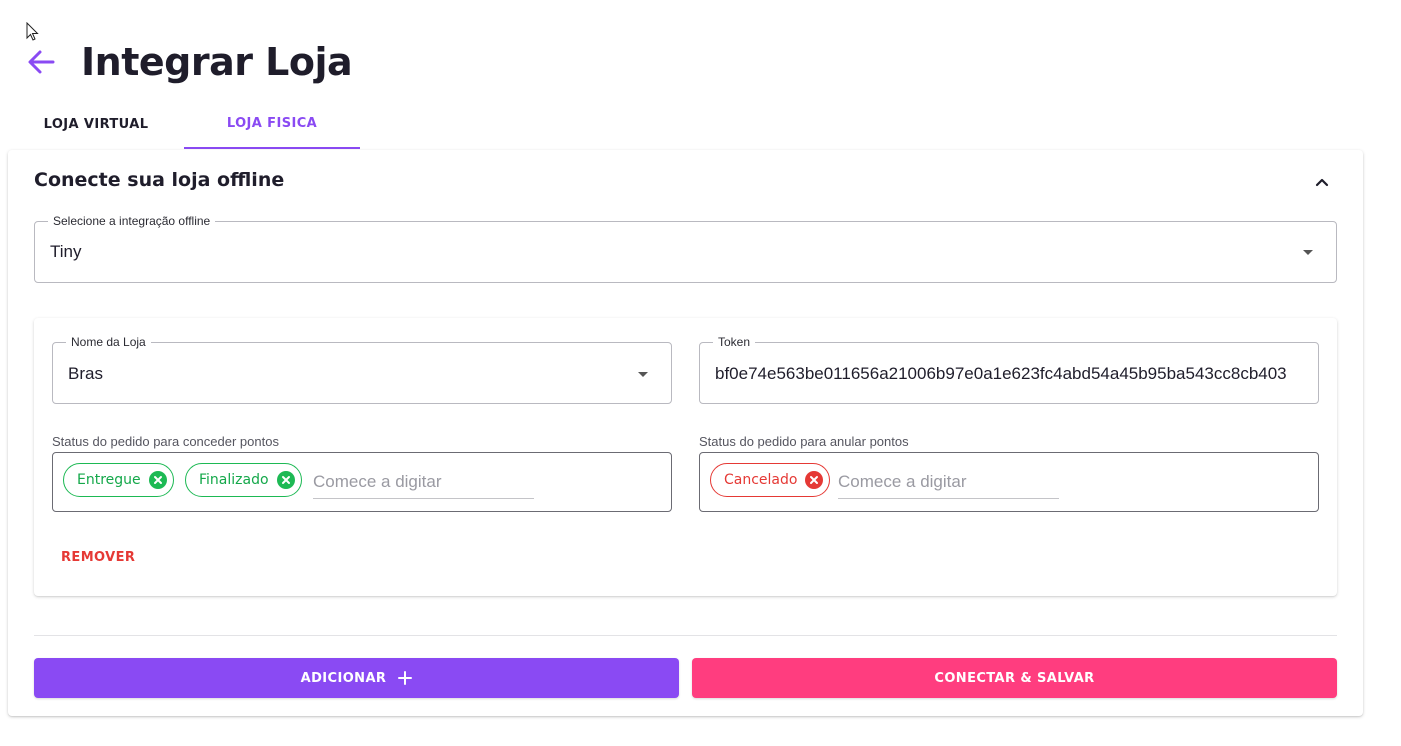 The width and height of the screenshot is (1401, 746). I want to click on store-name-value: Bras, so click(85, 373).